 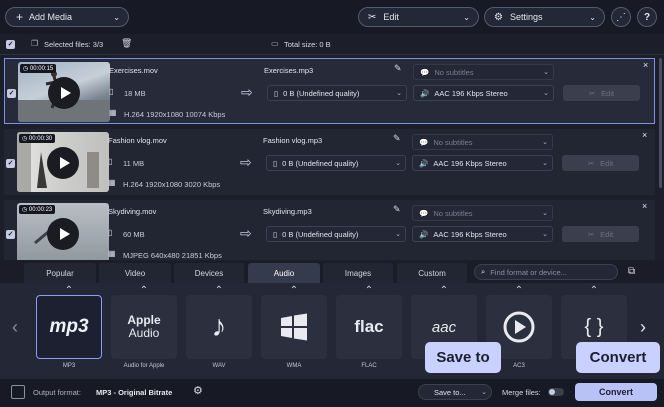 I want to click on merge-files-toggle, so click(x=556, y=392).